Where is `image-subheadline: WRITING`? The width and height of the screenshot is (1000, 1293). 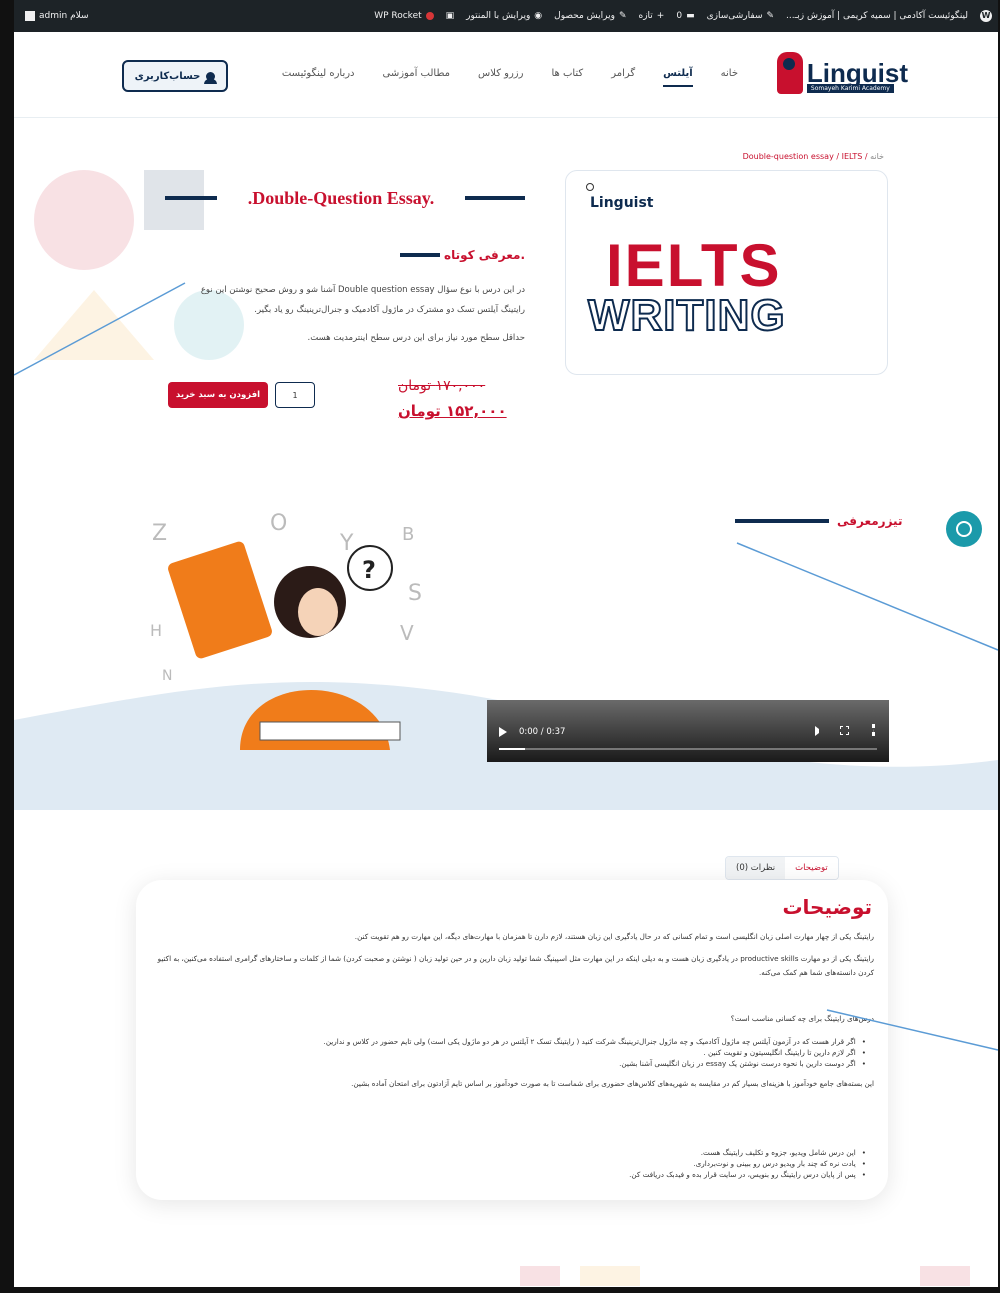 image-subheadline: WRITING is located at coordinates (686, 315).